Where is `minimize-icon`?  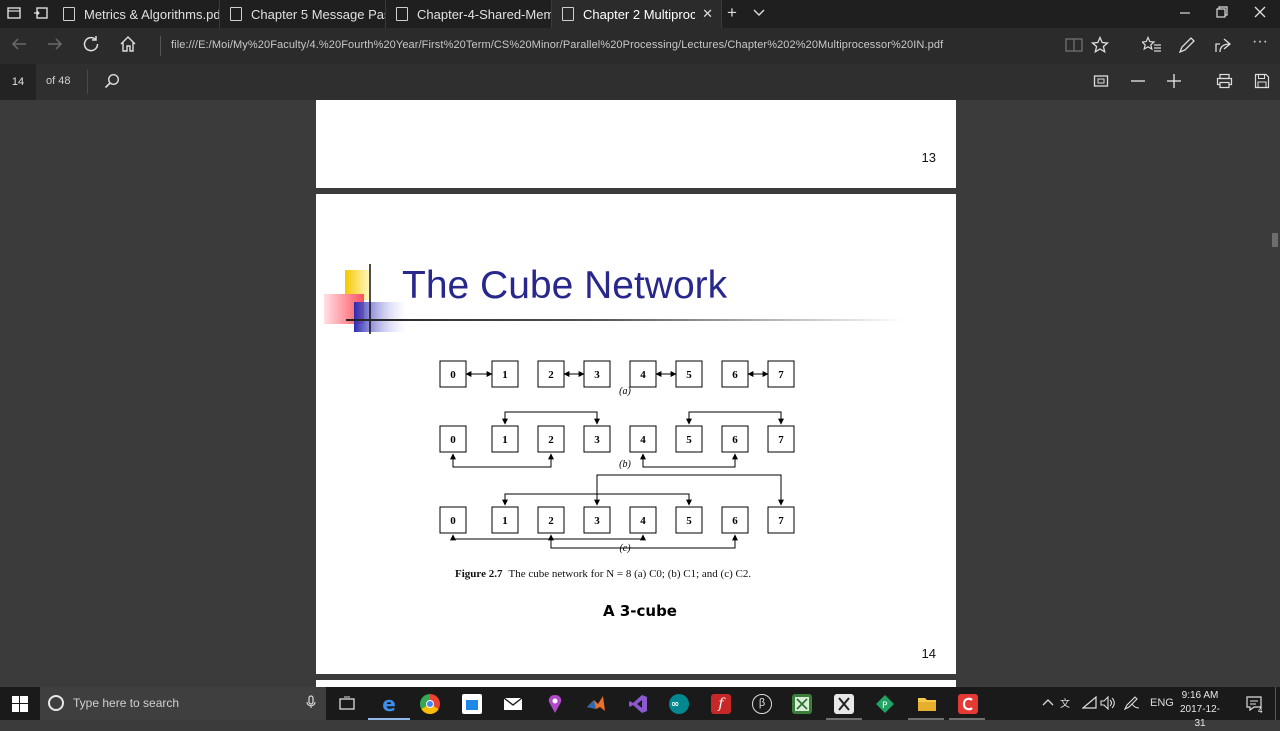
minimize-icon is located at coordinates (1185, 13).